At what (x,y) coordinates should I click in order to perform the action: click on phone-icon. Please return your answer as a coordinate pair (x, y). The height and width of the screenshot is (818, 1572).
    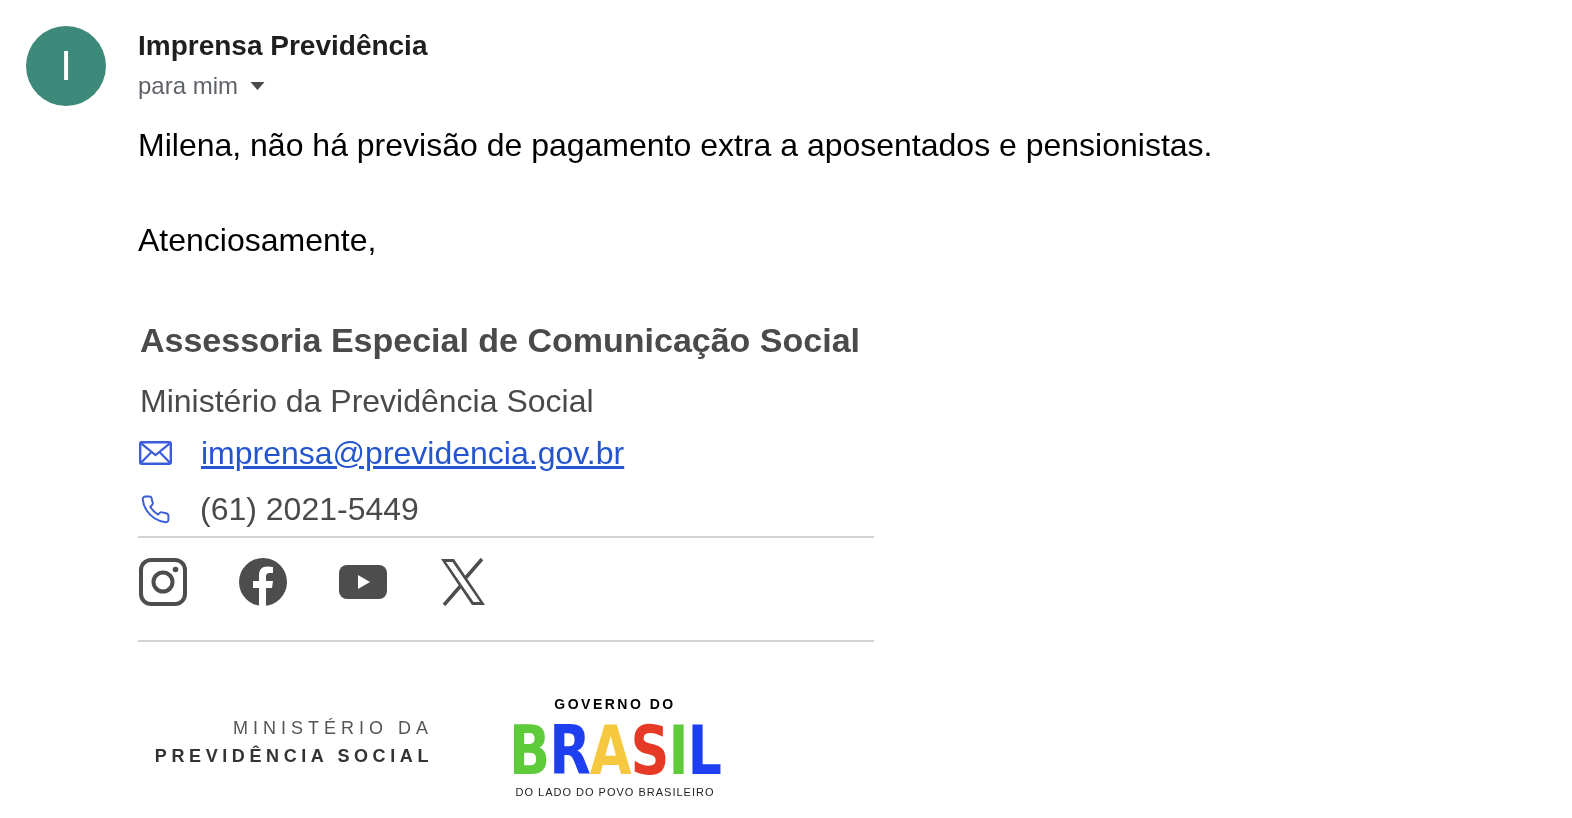
    Looking at the image, I should click on (155, 509).